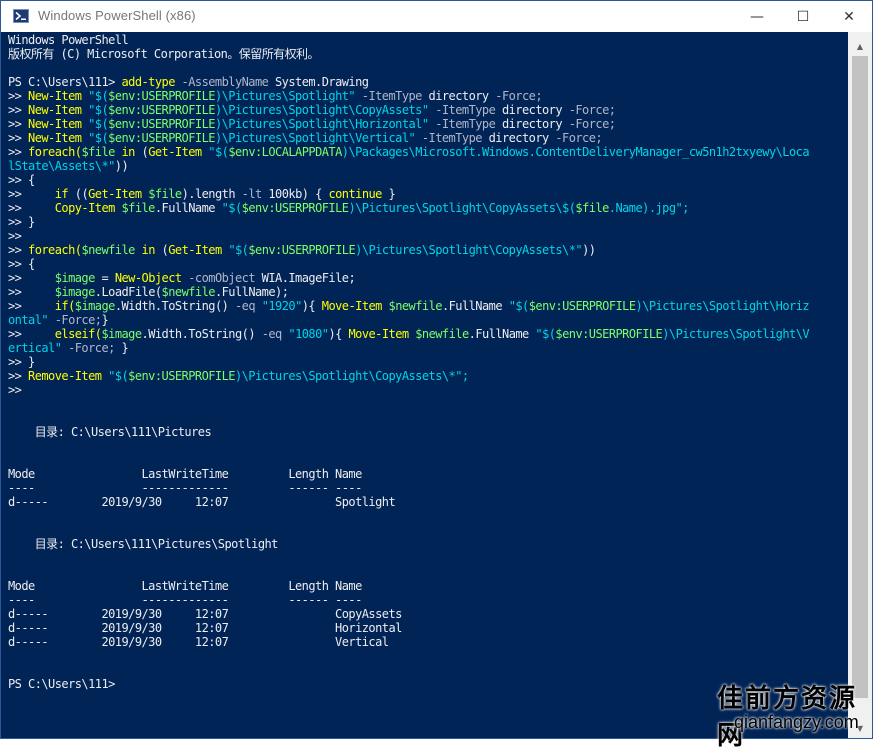  What do you see at coordinates (65, 82) in the screenshot?
I see `console-token: PS C:\Users\111>` at bounding box center [65, 82].